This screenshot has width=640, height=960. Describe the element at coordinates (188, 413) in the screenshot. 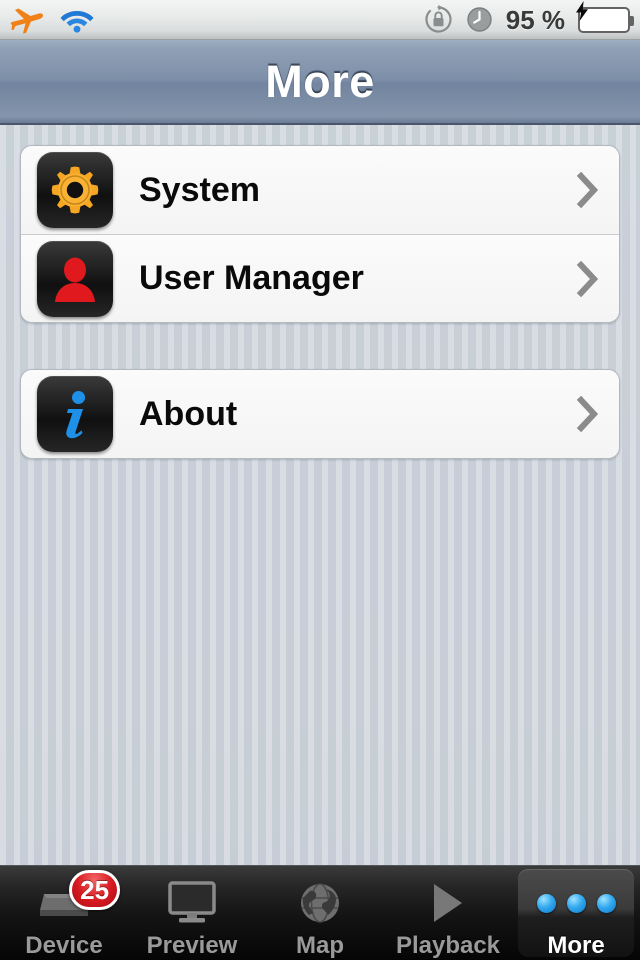

I see `list-item-label: About` at that location.